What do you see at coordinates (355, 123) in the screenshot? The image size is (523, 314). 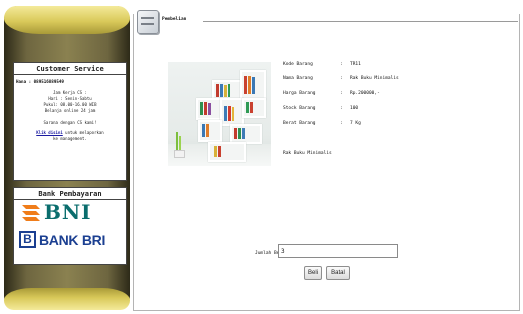 I see `detail-value: 7 Kg` at bounding box center [355, 123].